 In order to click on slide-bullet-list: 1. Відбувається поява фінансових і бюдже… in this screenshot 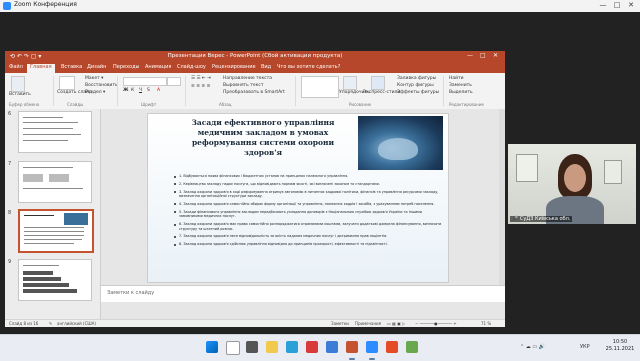, I will do `click(308, 212)`.